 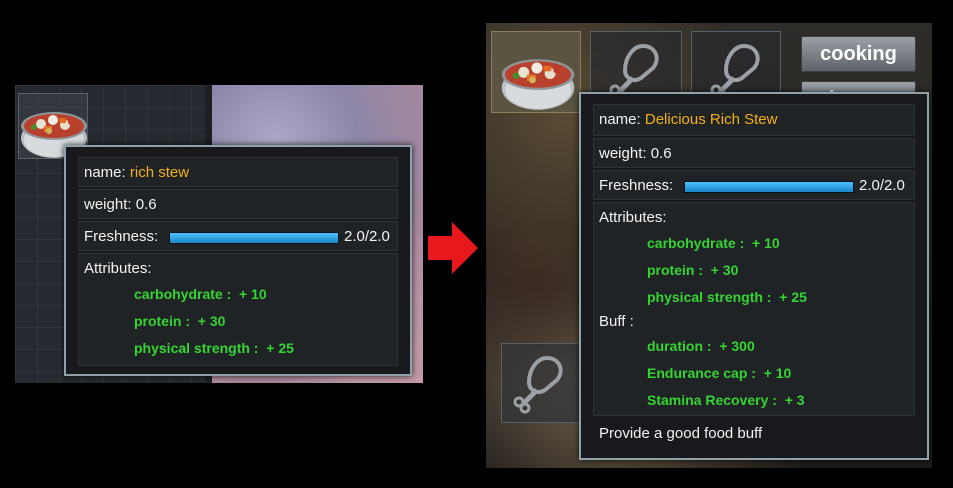 What do you see at coordinates (538, 84) in the screenshot?
I see `stew-bowl-icon` at bounding box center [538, 84].